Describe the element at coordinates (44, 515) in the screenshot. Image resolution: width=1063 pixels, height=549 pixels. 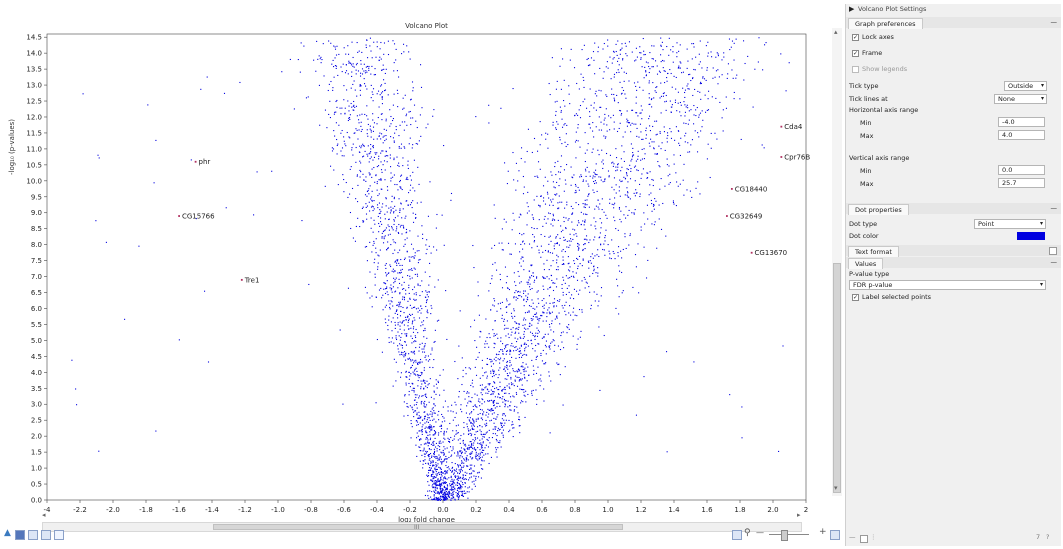
I see `scroll-left-icon: ◂` at that location.